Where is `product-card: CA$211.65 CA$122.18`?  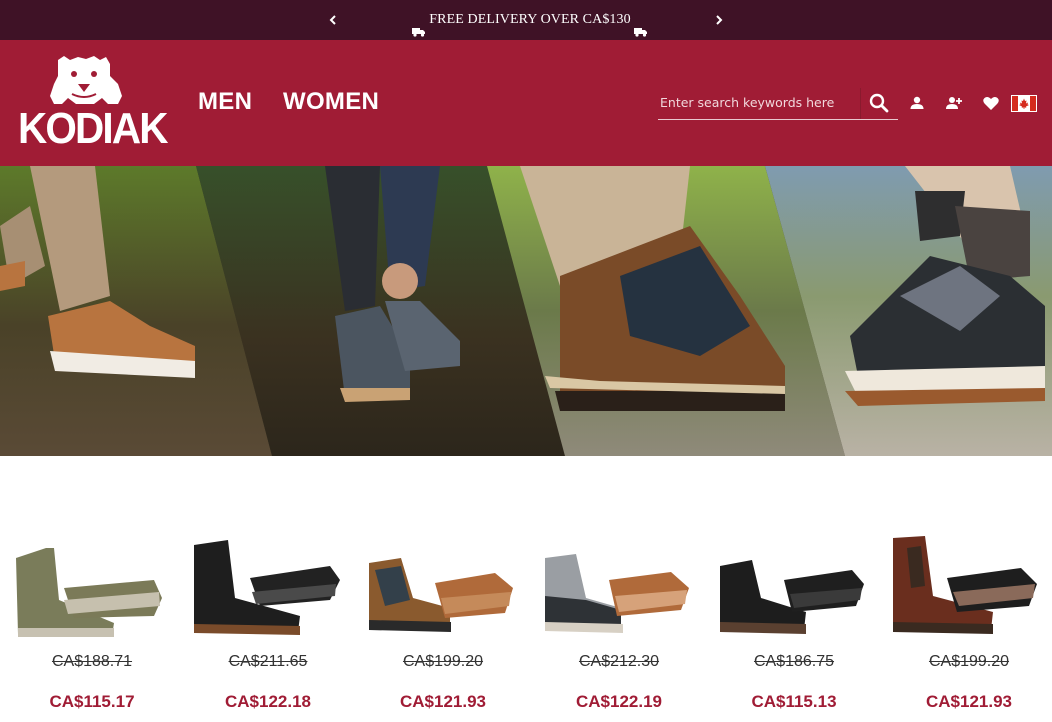
product-card: CA$211.65 CA$122.18 is located at coordinates (260, 605).